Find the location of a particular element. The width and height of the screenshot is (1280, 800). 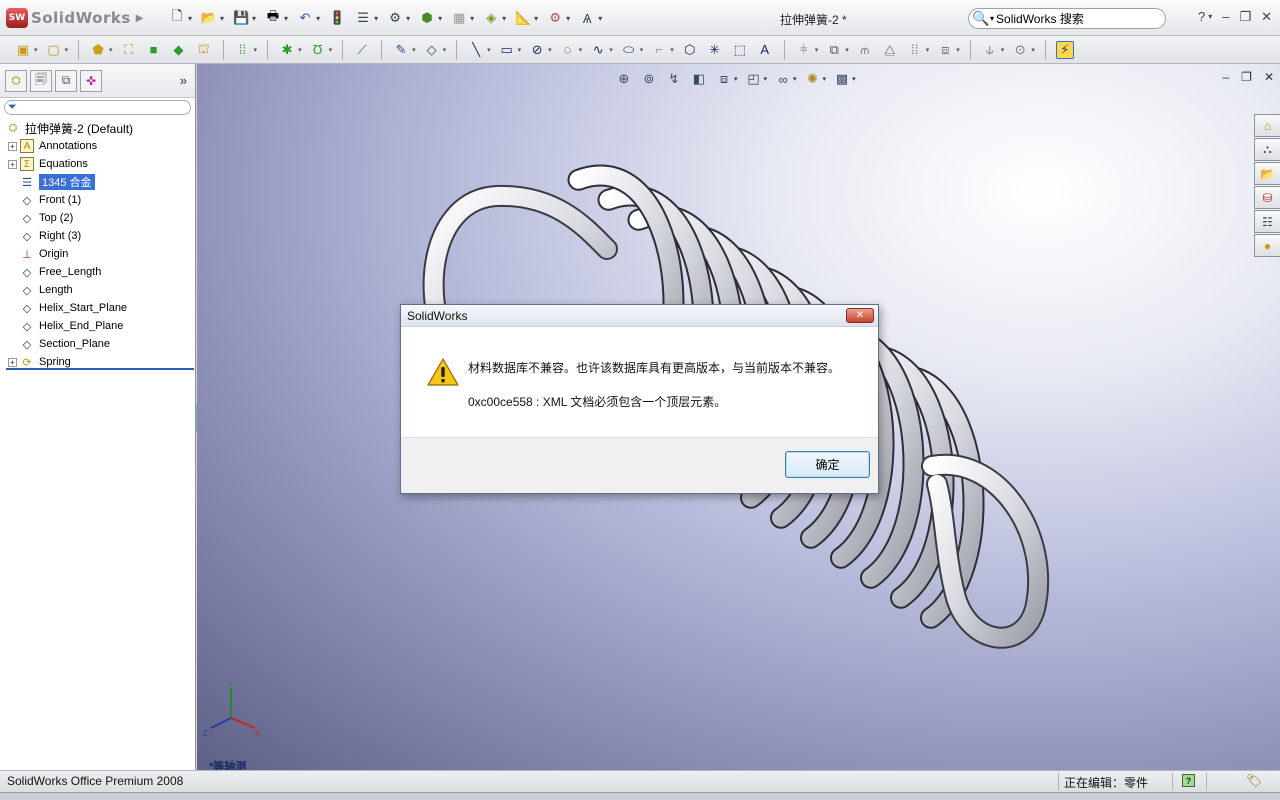

configuration-manager-tab-icon: ⧉ is located at coordinates (66, 80).